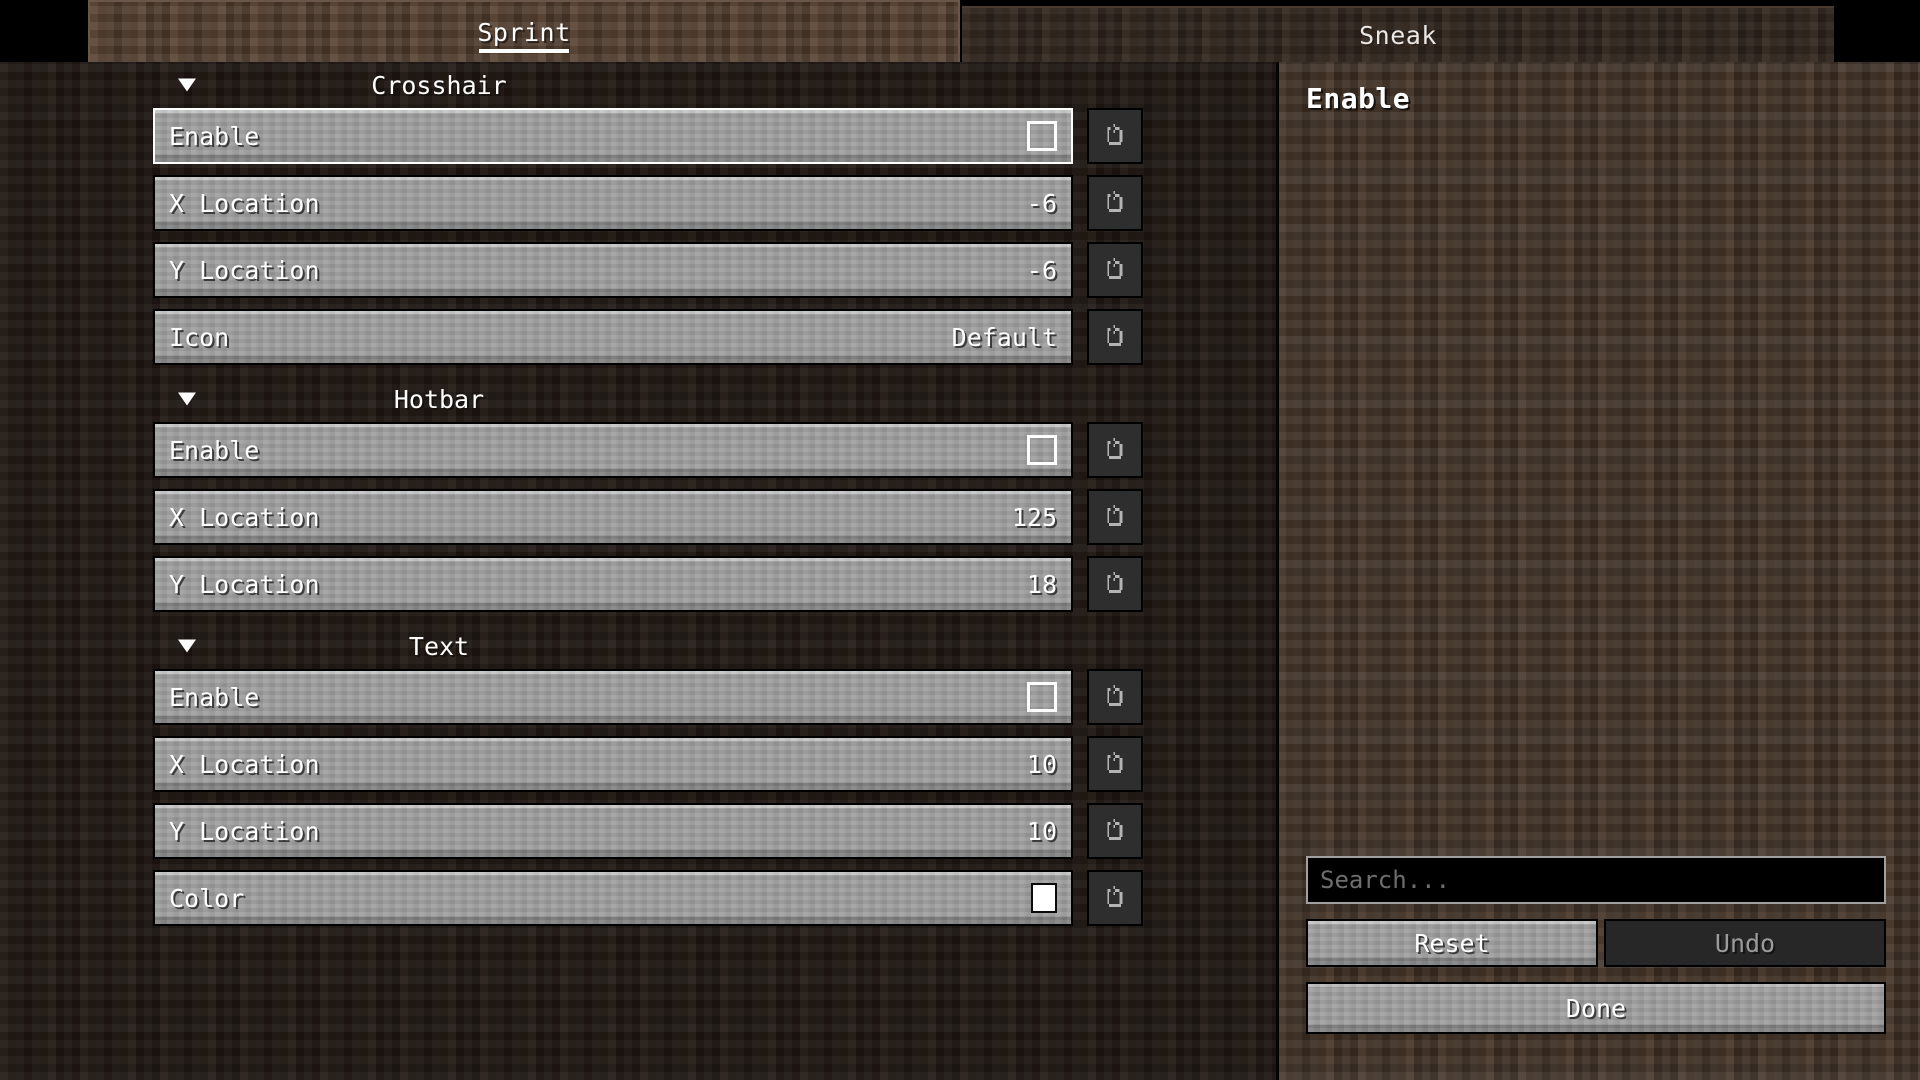  Describe the element at coordinates (524, 51) in the screenshot. I see `active-tab-underline` at that location.